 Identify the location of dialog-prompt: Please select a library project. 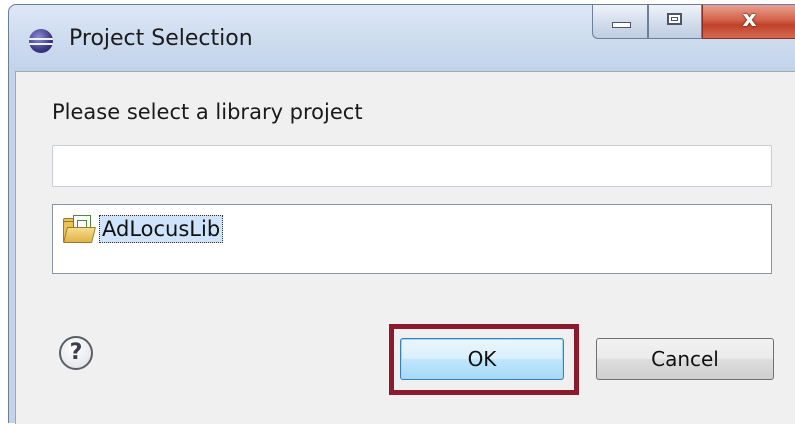
(207, 112).